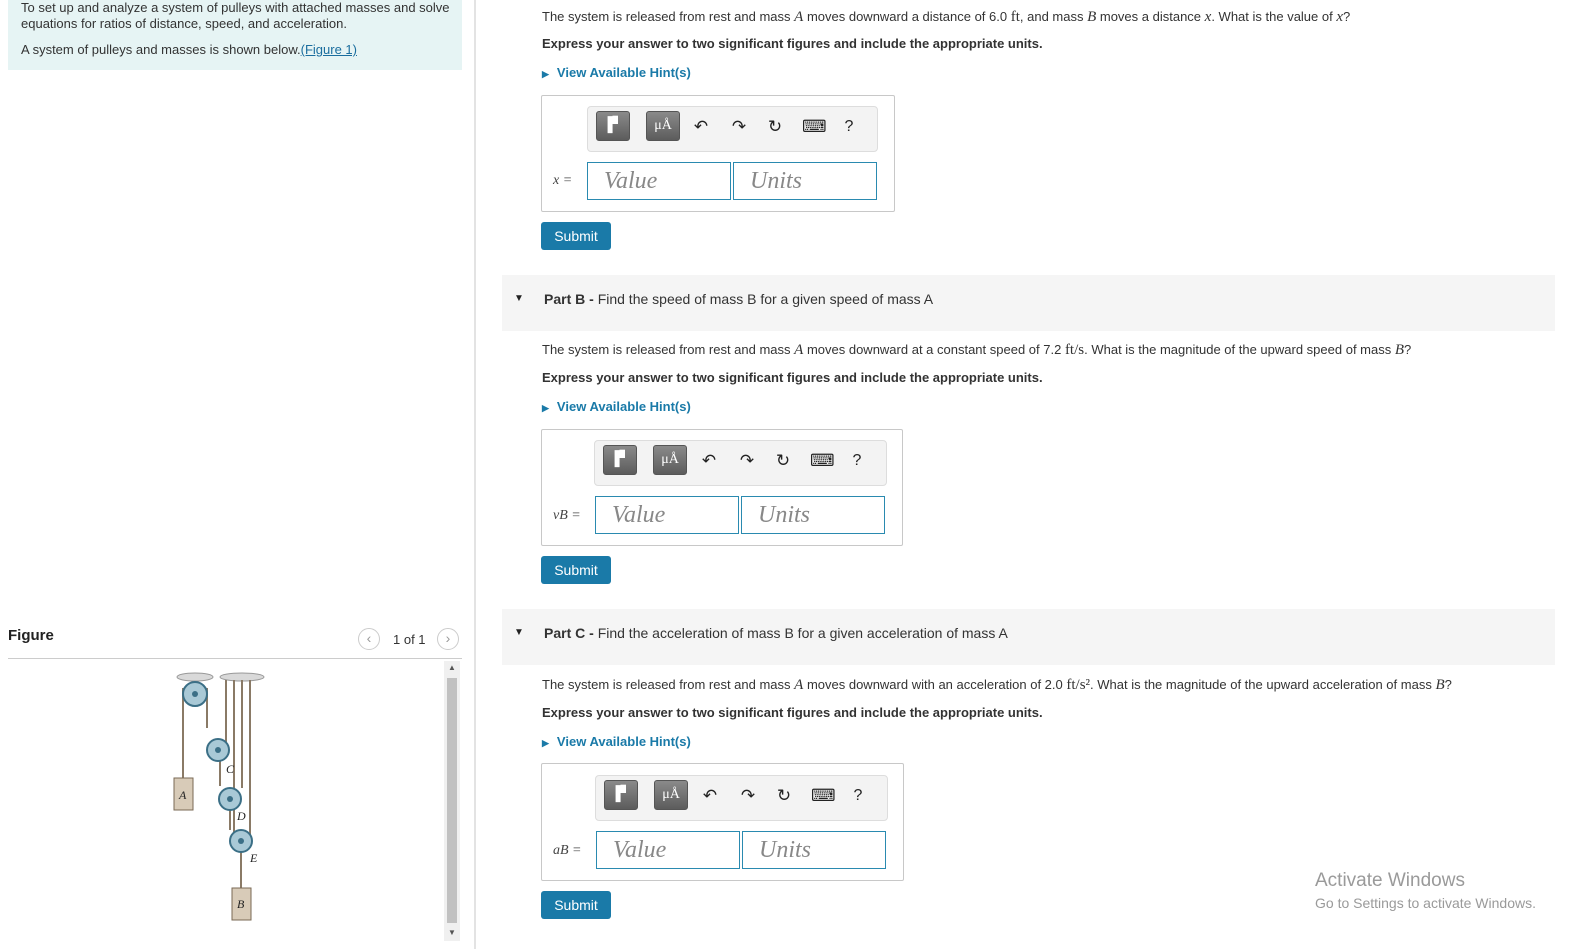 This screenshot has width=1576, height=949. I want to click on part-a-toolbar: ▐▘ μÅ ↶ ↷ ↻ ⌨ ?, so click(732, 129).